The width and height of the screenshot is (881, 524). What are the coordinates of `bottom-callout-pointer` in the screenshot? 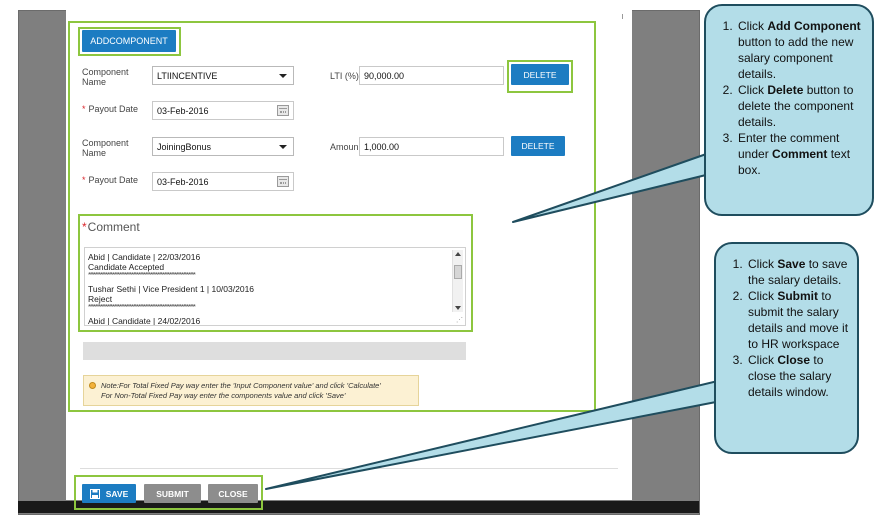 It's located at (494, 434).